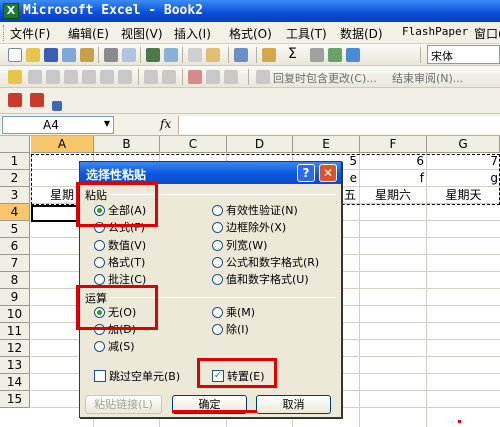 This screenshot has height=427, width=500. I want to click on select-all-corner, so click(15, 144).